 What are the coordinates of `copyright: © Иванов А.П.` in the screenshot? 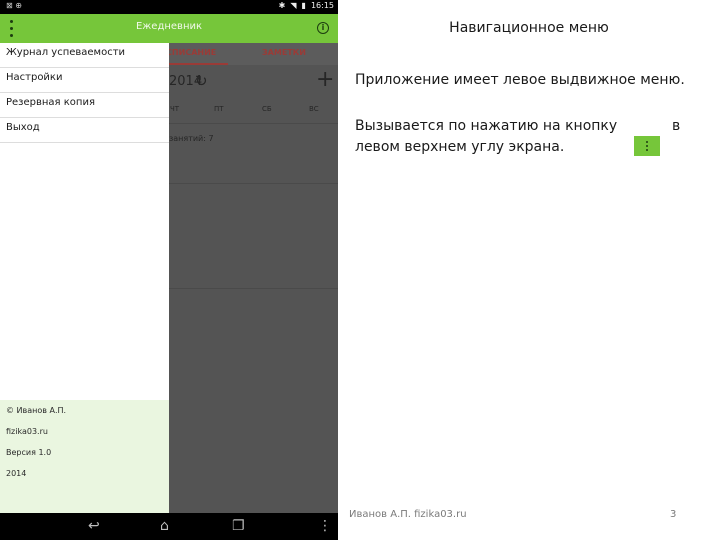 It's located at (36, 410).